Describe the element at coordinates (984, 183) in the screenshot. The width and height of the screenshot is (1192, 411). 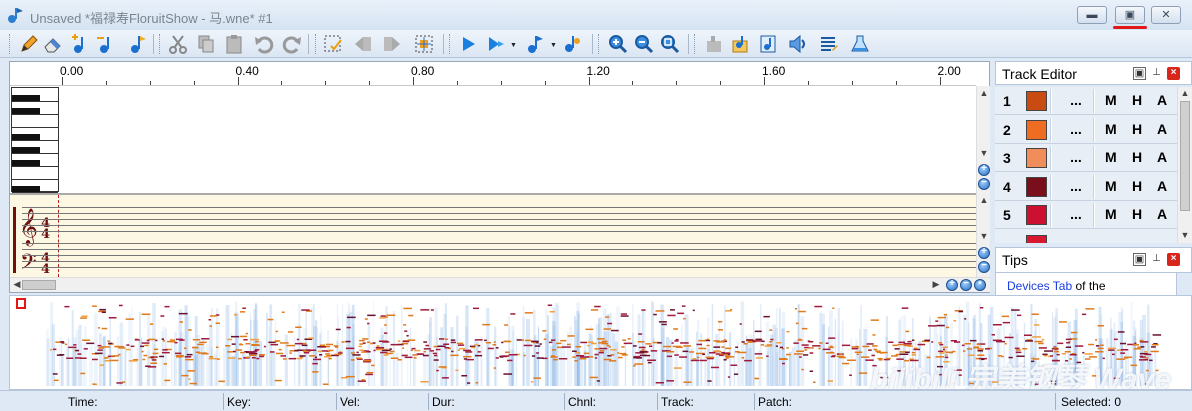
I see `zoom-out-vertical-button: −` at that location.